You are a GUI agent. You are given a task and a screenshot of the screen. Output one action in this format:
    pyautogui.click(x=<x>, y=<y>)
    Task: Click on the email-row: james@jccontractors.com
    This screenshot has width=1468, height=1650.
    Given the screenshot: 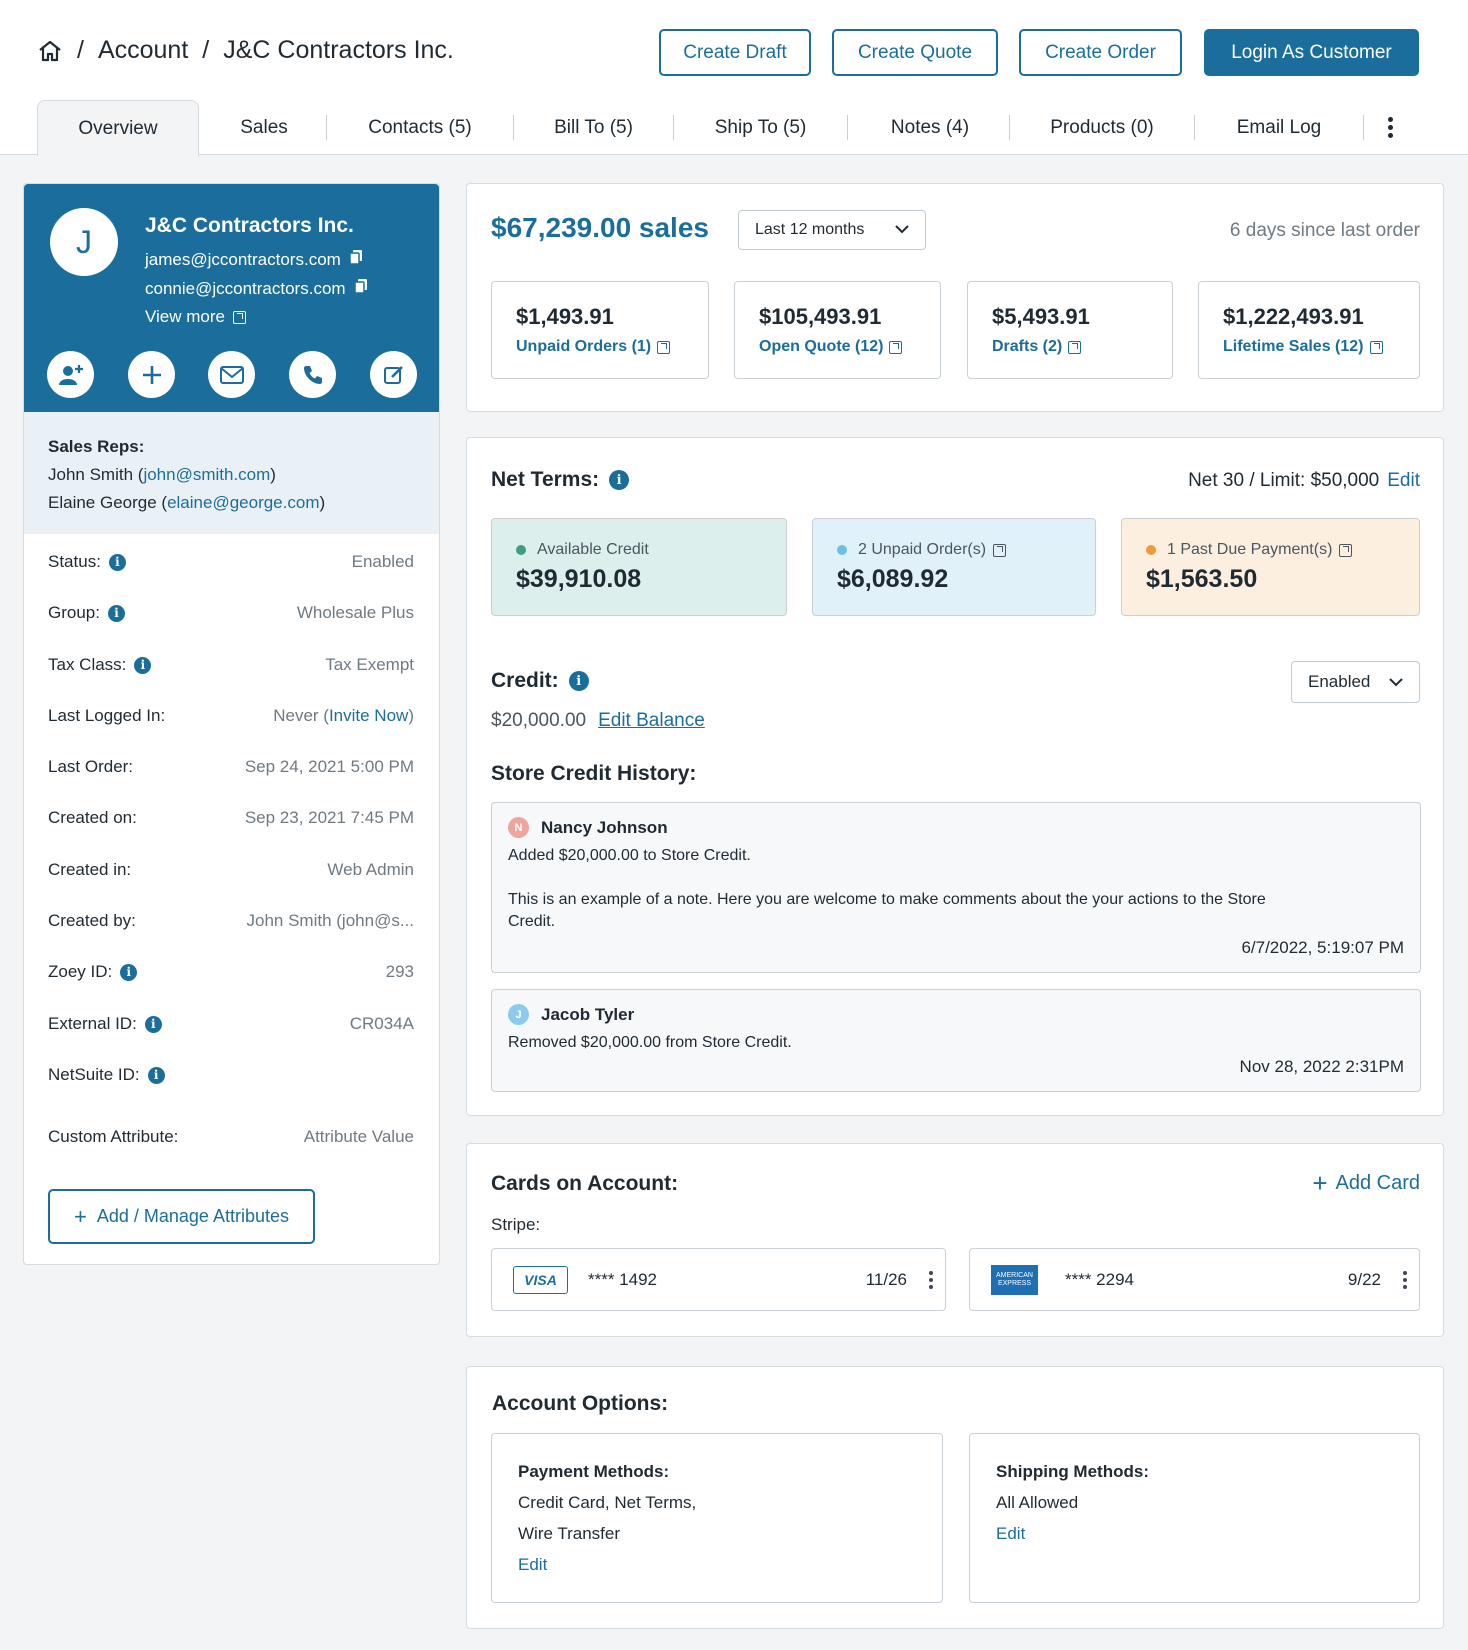 What is the action you would take?
    pyautogui.click(x=254, y=259)
    